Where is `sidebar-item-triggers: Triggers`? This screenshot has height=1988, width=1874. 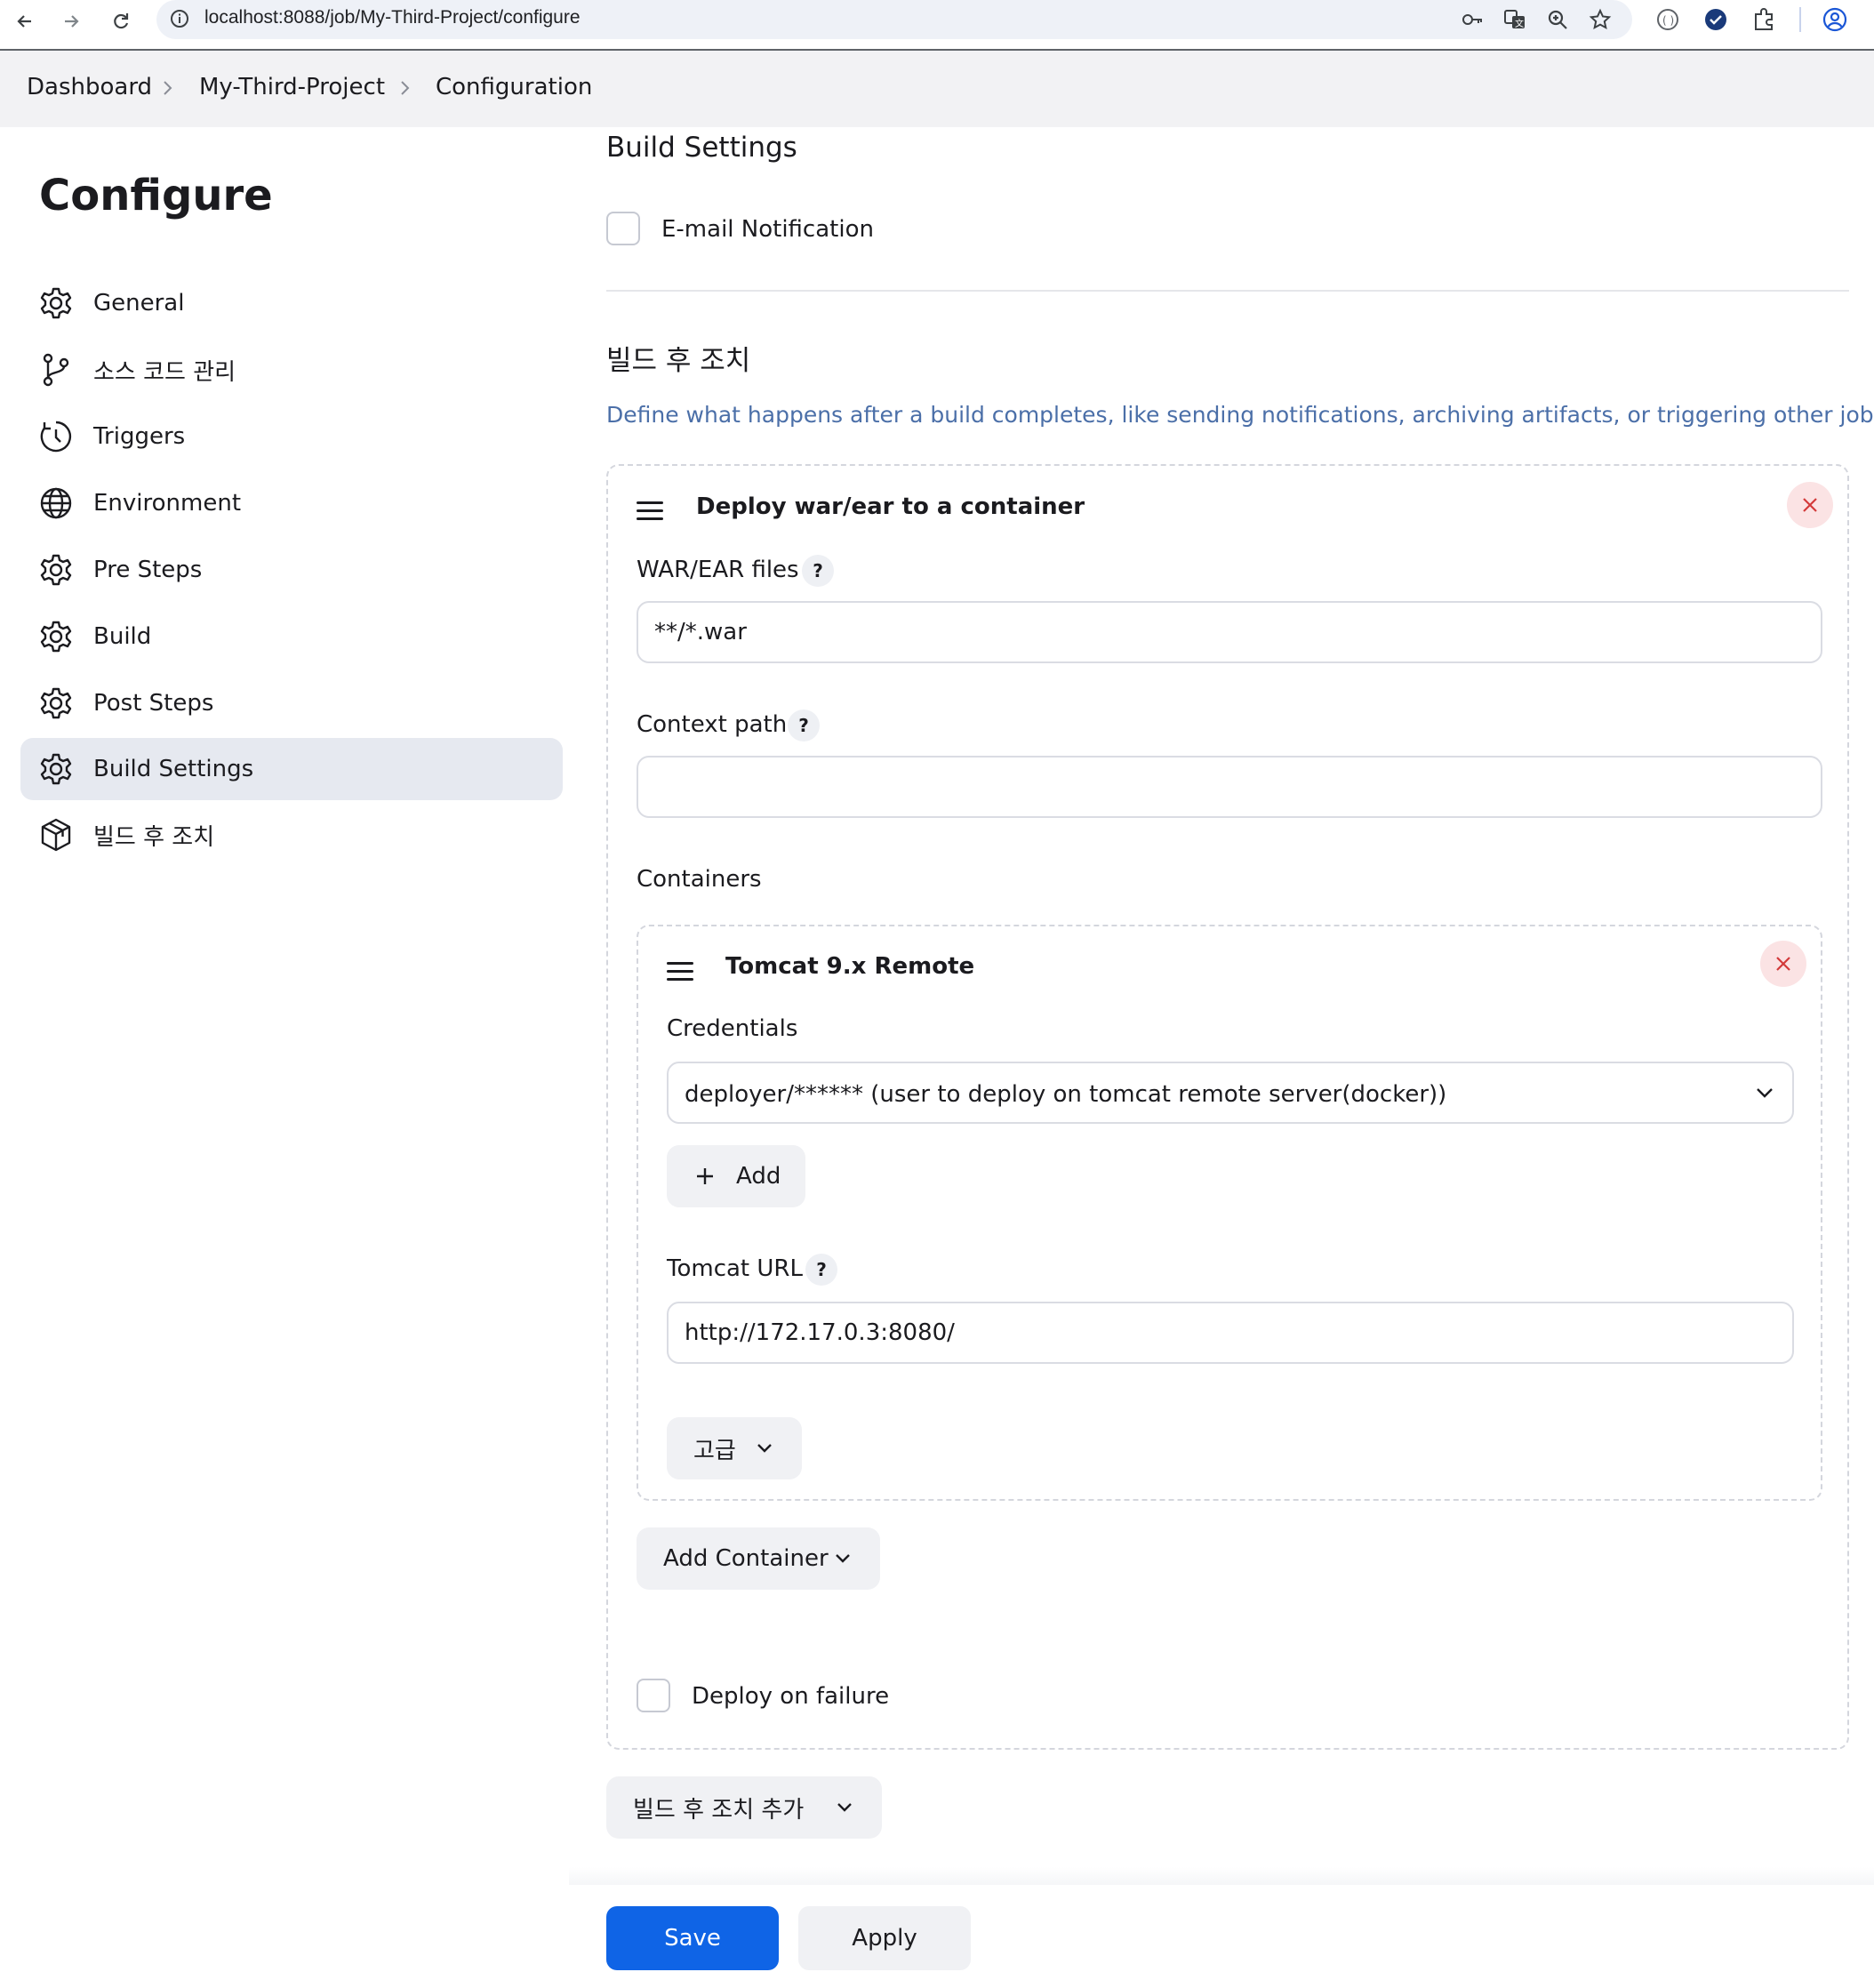 sidebar-item-triggers: Triggers is located at coordinates (291, 436).